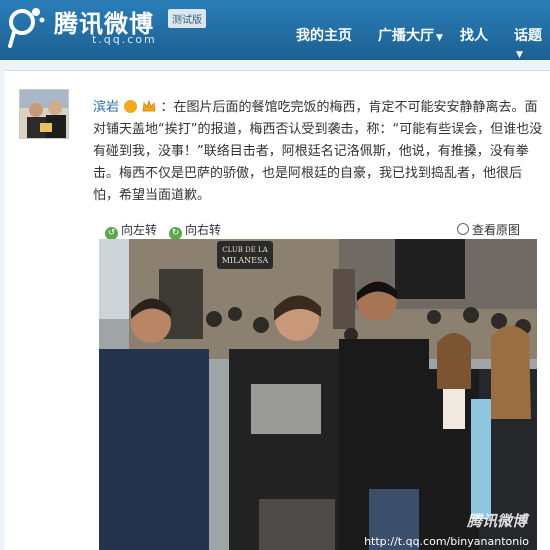  I want to click on nav-broadcast-hall: 广播大厅 ▼, so click(410, 35).